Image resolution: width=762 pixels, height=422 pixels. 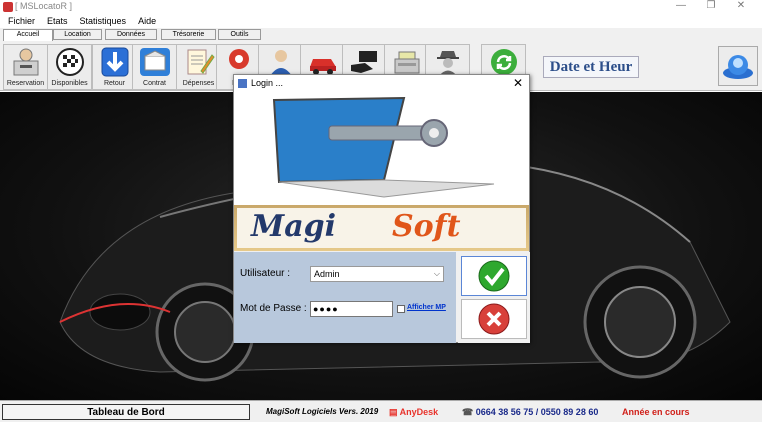 What do you see at coordinates (294, 226) in the screenshot?
I see `brand-magi: Magi` at bounding box center [294, 226].